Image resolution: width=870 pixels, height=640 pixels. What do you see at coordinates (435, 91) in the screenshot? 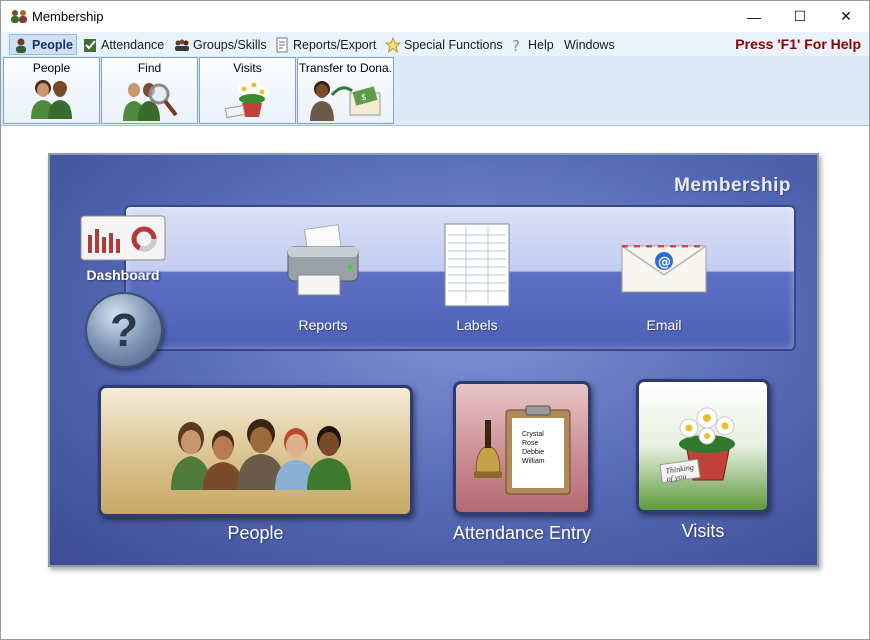
I see `toolbar: People Find Visits Transfer to Dona. $` at bounding box center [435, 91].